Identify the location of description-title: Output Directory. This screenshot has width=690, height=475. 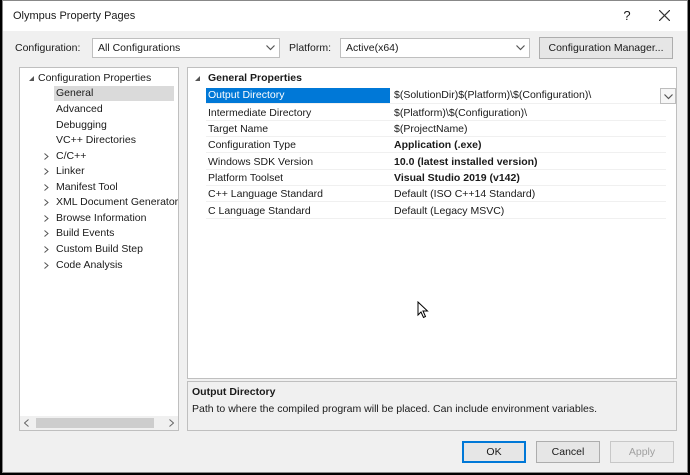
(234, 392).